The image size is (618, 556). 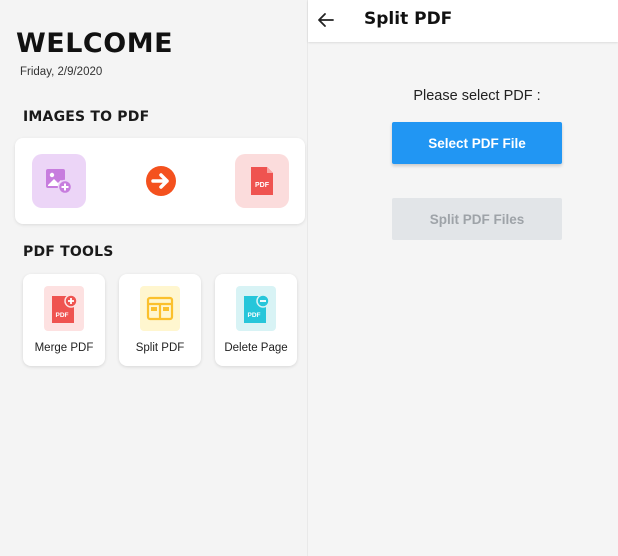 I want to click on merge-pdf-tile: PDF, so click(x=64, y=308).